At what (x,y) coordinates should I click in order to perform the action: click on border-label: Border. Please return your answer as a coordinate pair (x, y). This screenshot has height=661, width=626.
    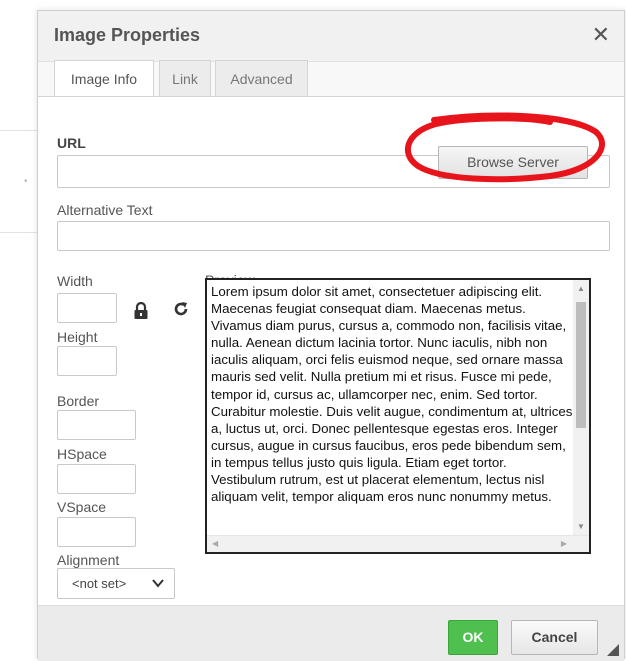
    Looking at the image, I should click on (78, 401).